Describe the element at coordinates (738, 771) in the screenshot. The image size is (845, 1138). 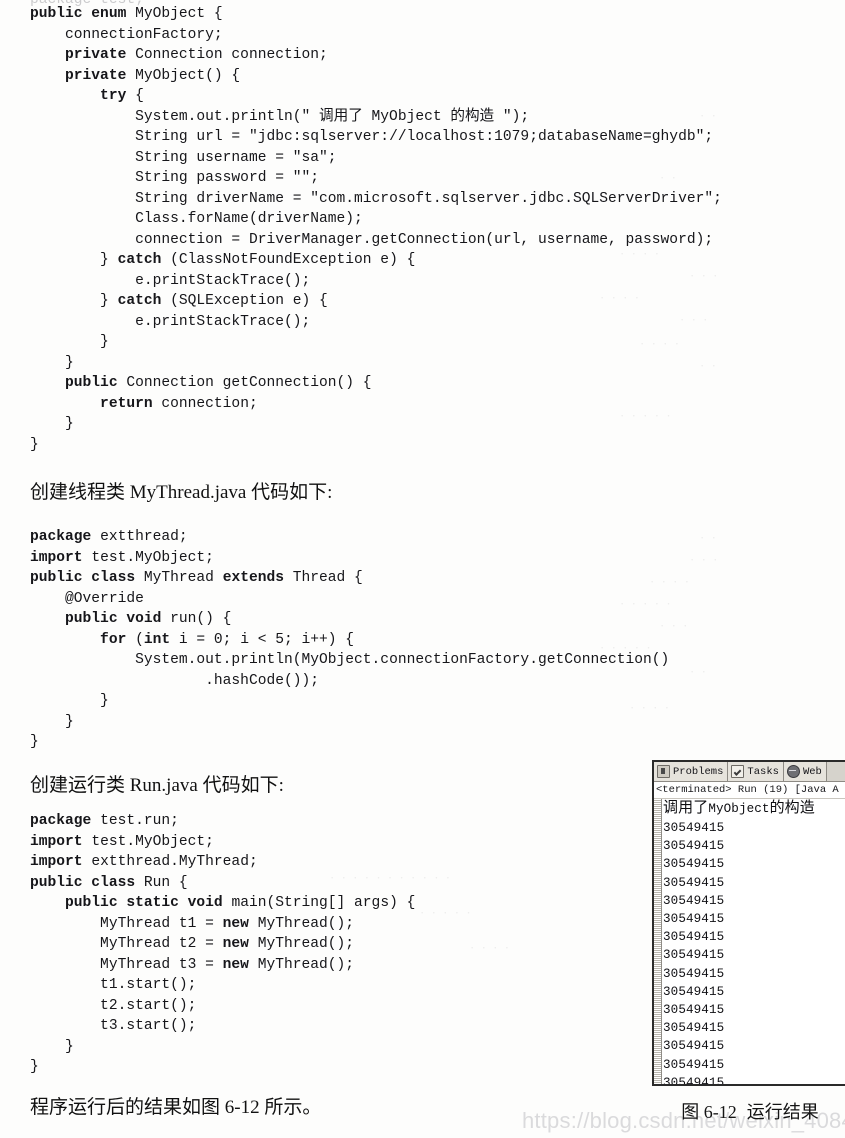
I see `tasks-icon` at that location.